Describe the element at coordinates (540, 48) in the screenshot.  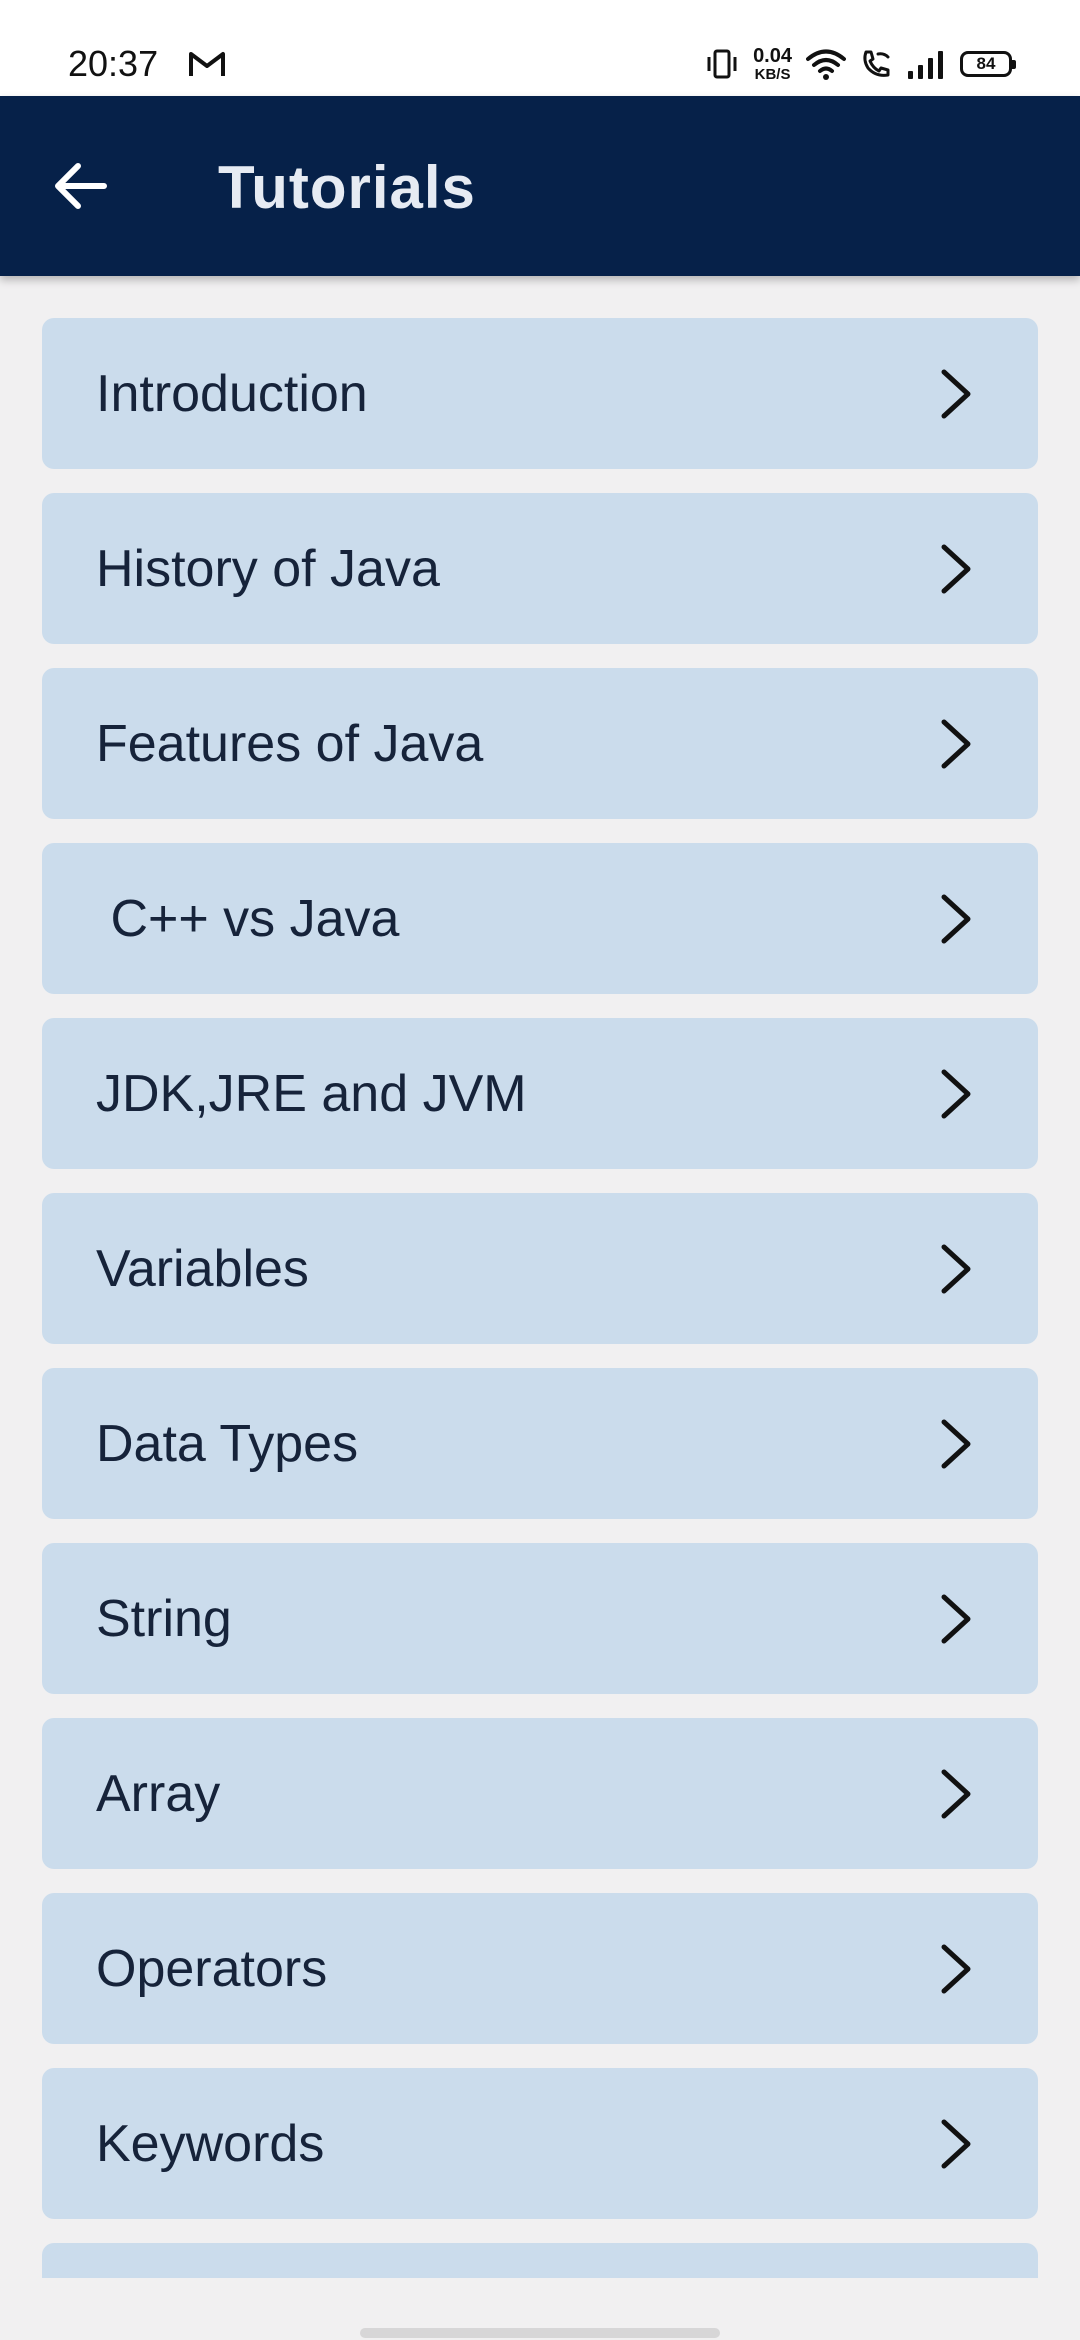
I see `status-bar: 20:37 0.04 KB/S 84` at that location.